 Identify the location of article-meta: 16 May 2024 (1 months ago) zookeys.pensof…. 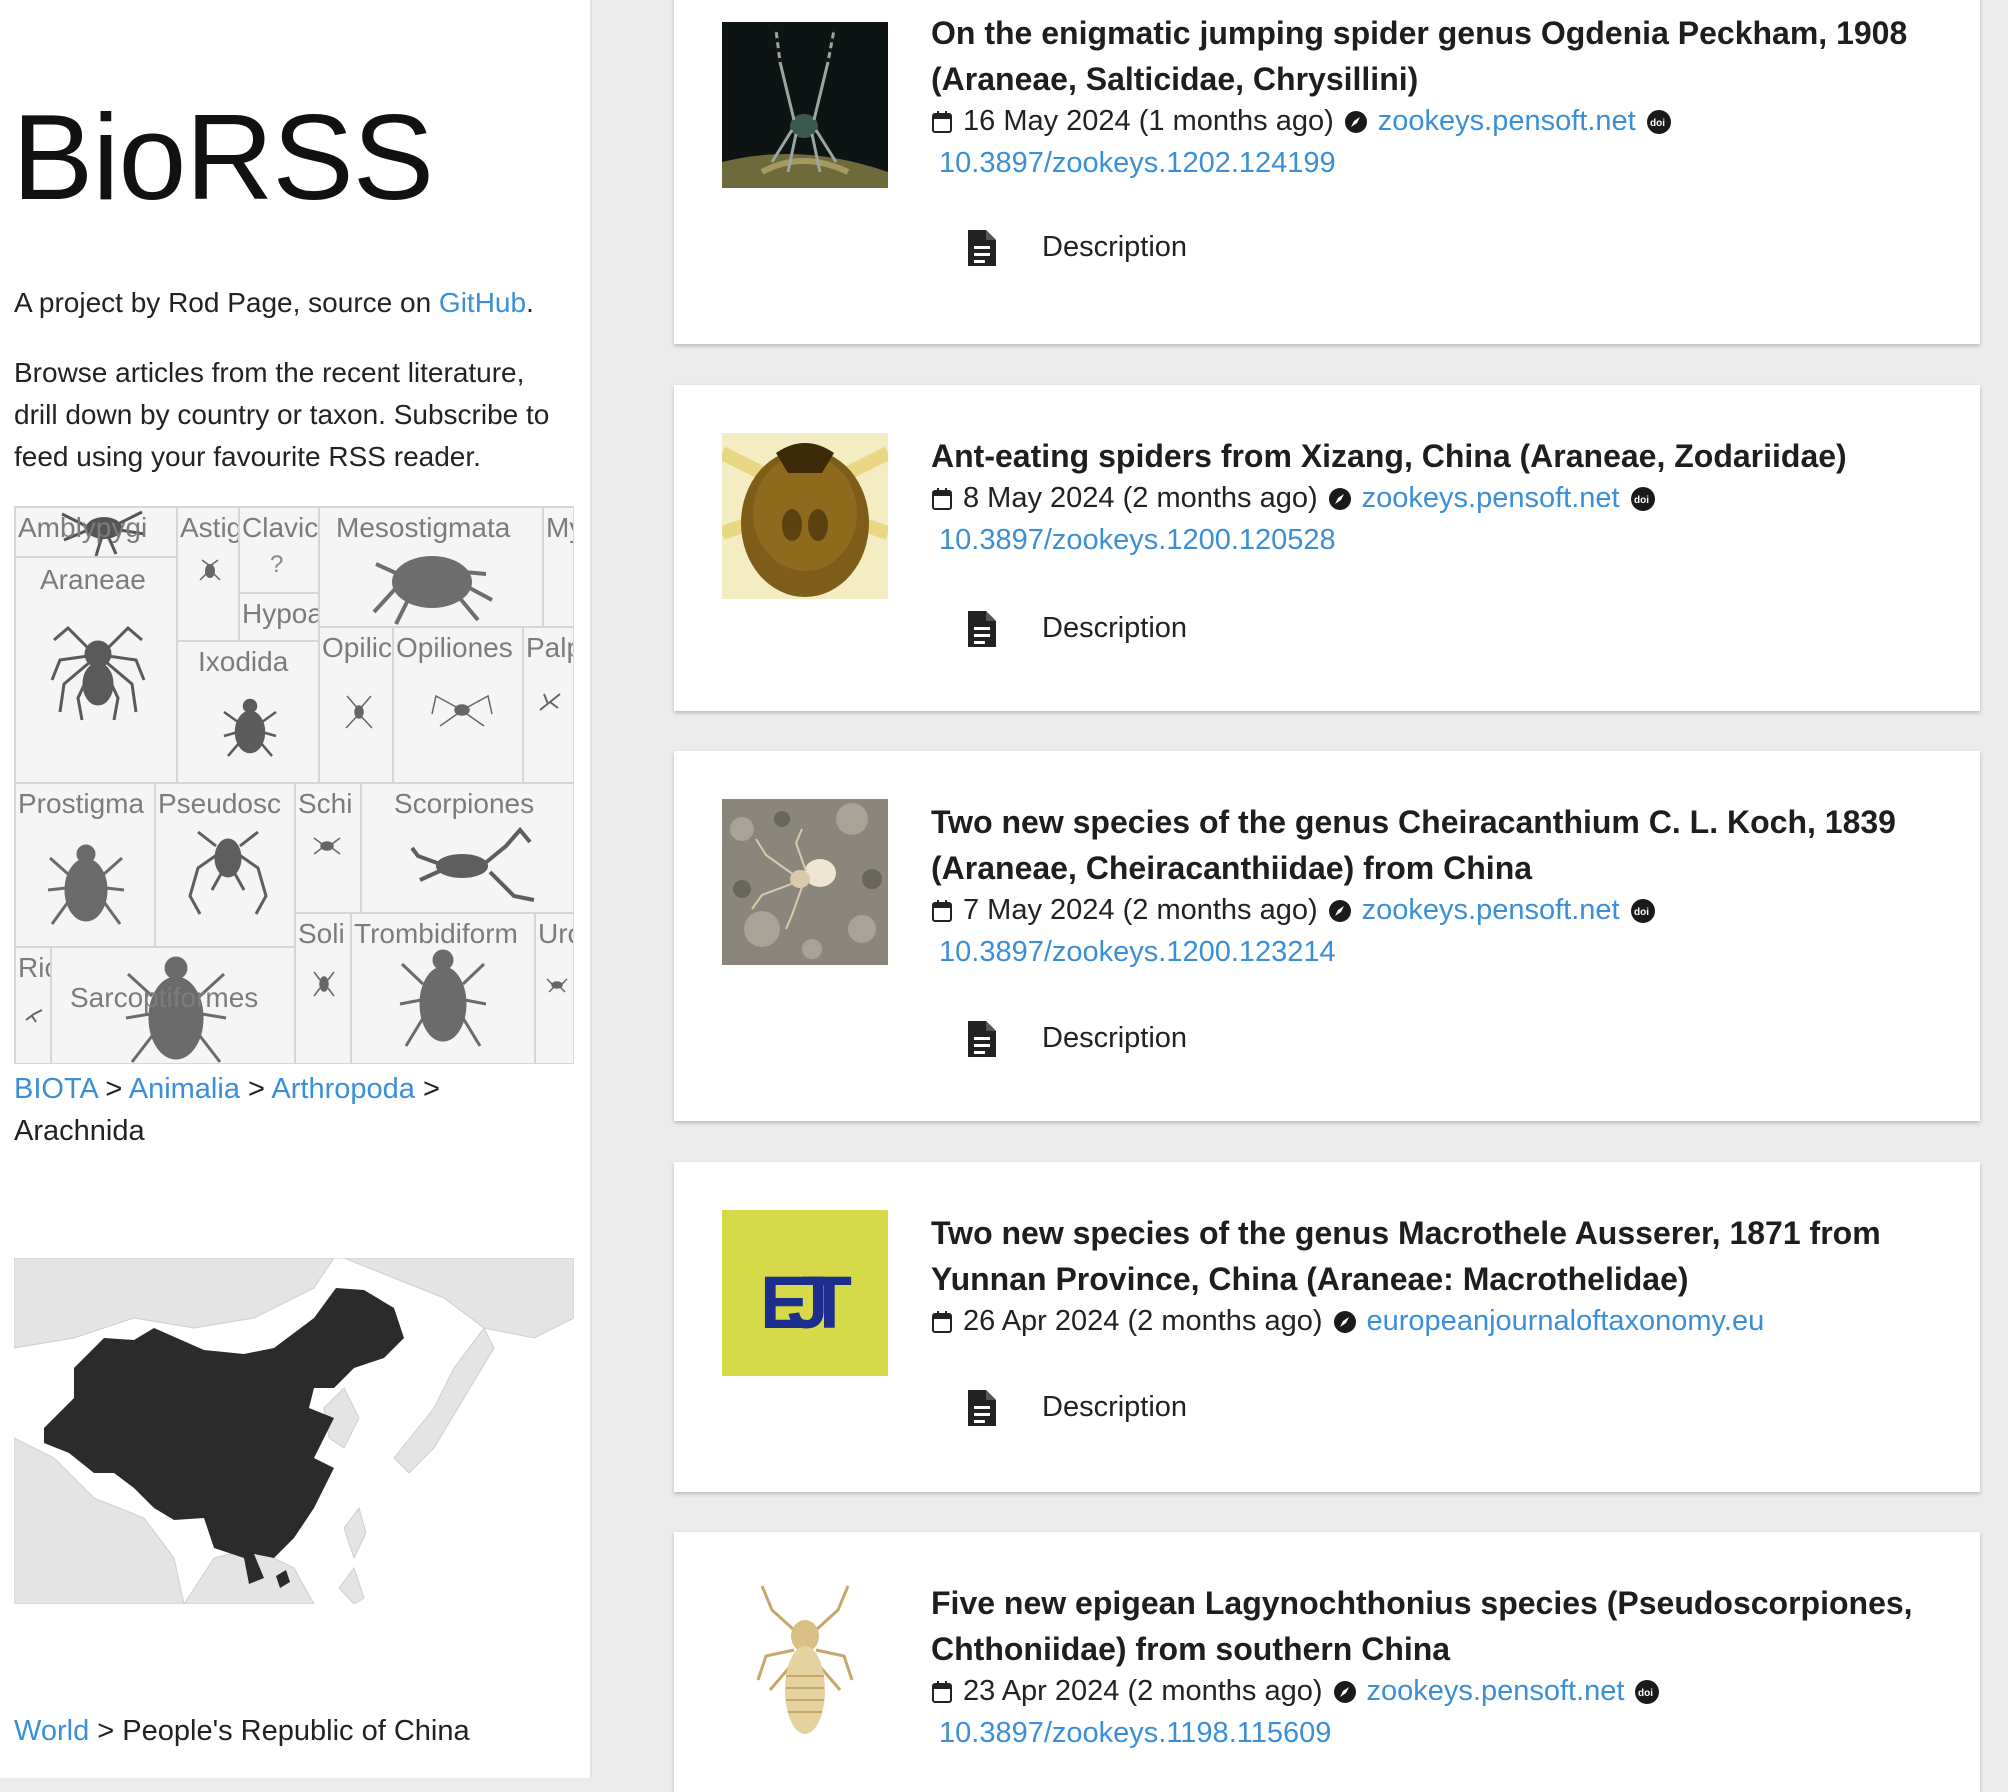
(1436, 121).